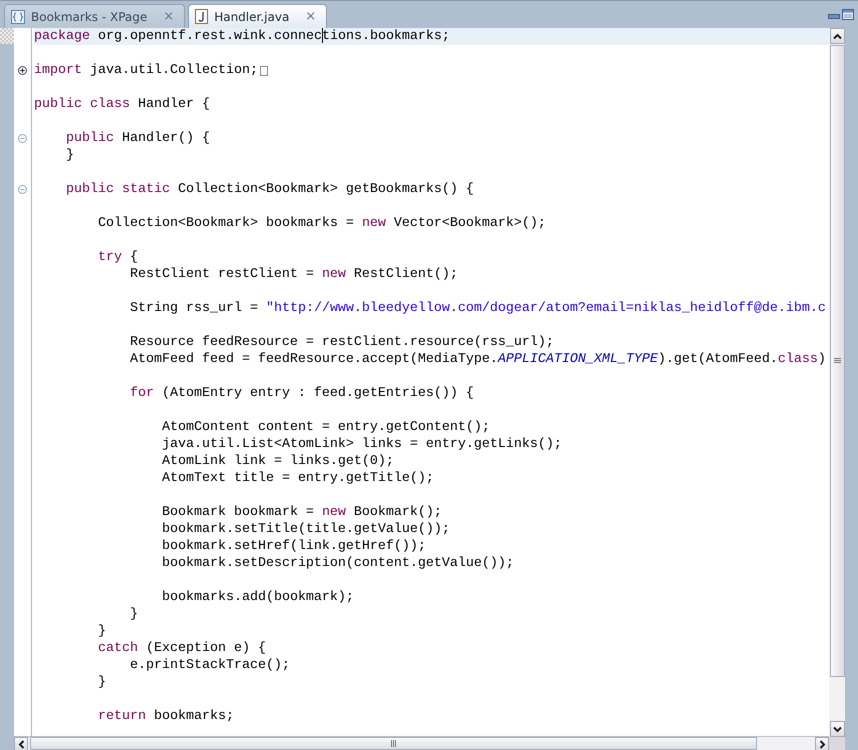 This screenshot has width=858, height=750. I want to click on maximize-icon, so click(848, 14).